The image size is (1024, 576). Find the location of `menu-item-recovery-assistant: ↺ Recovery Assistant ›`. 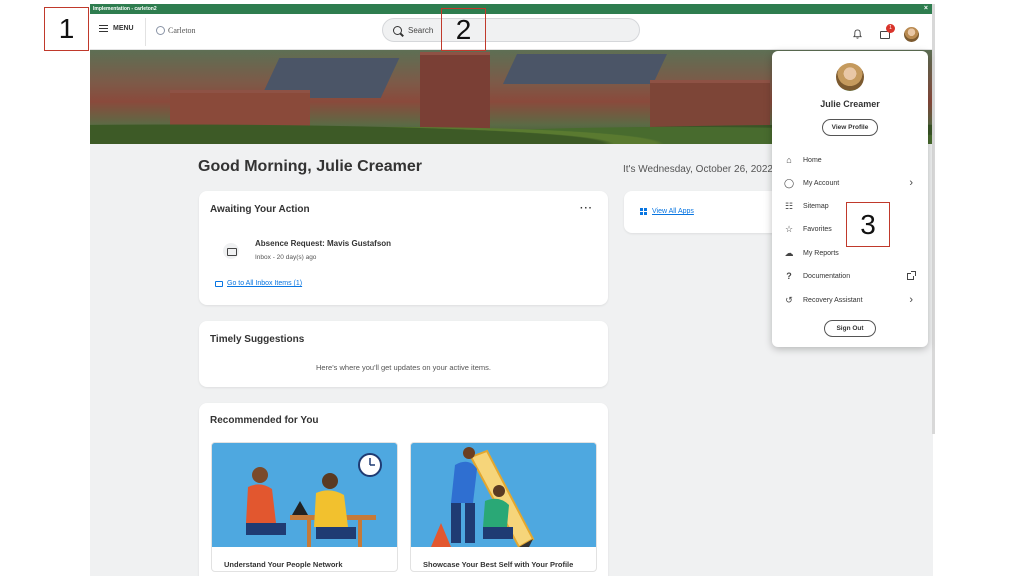

menu-item-recovery-assistant: ↺ Recovery Assistant › is located at coordinates (850, 300).